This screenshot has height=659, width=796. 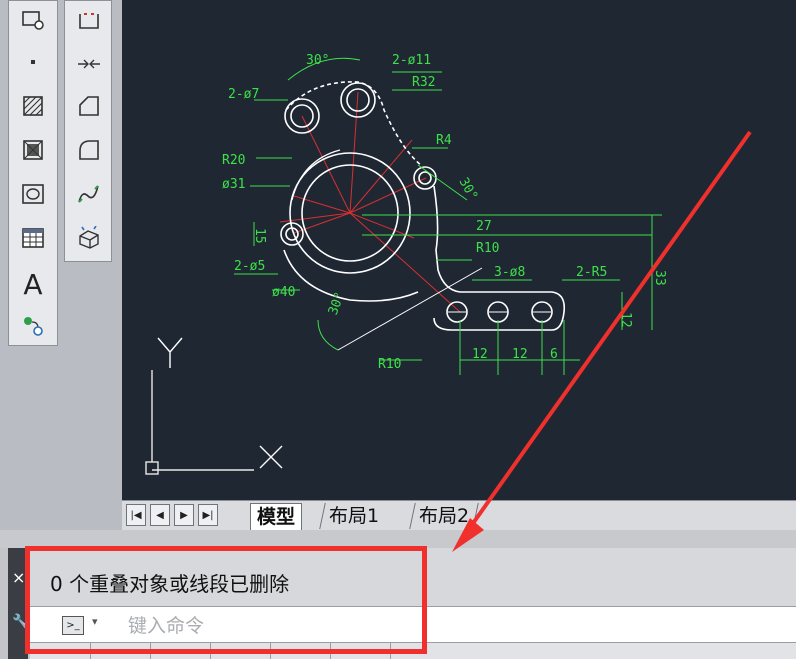 I want to click on ucs-icon, so click(x=214, y=406).